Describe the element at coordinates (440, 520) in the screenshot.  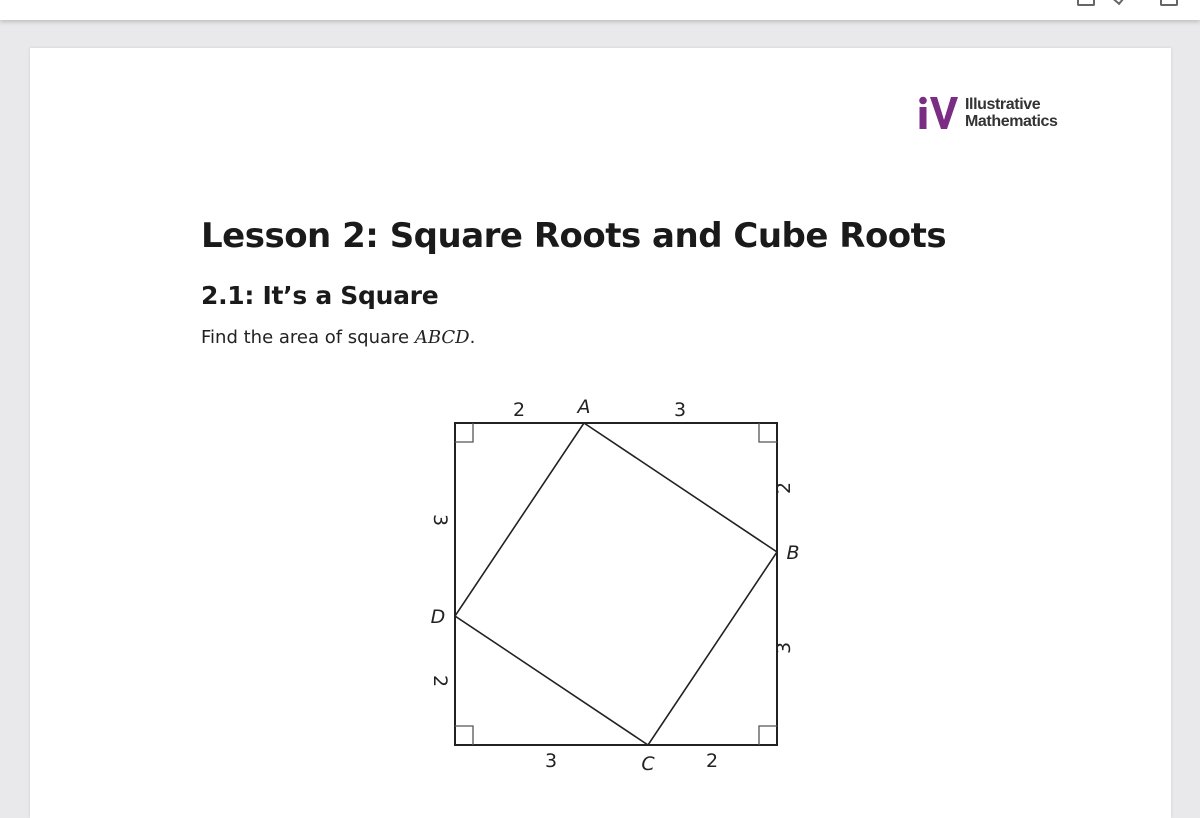
I see `segment-label-left-top: 3` at that location.